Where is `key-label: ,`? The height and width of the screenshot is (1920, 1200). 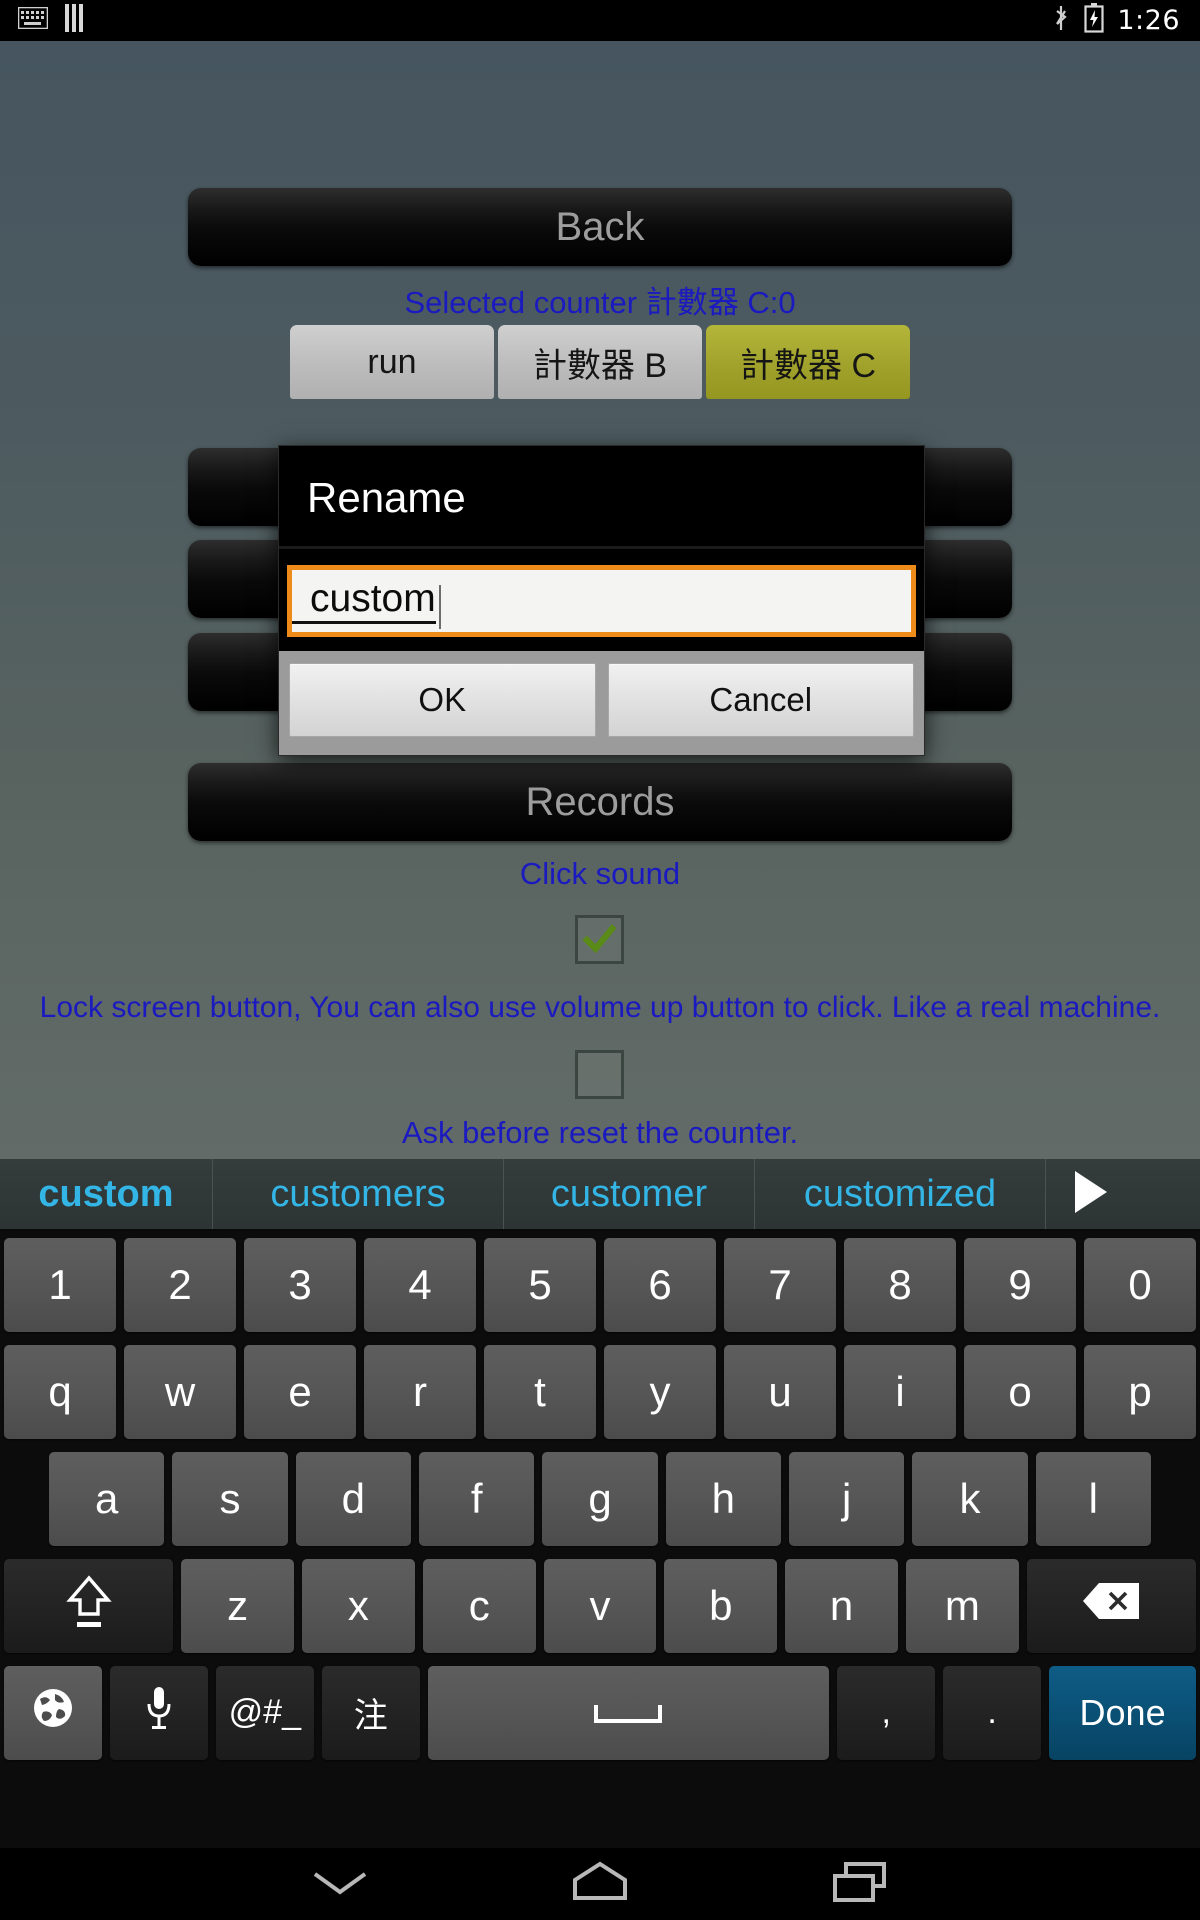
key-label: , is located at coordinates (886, 1712).